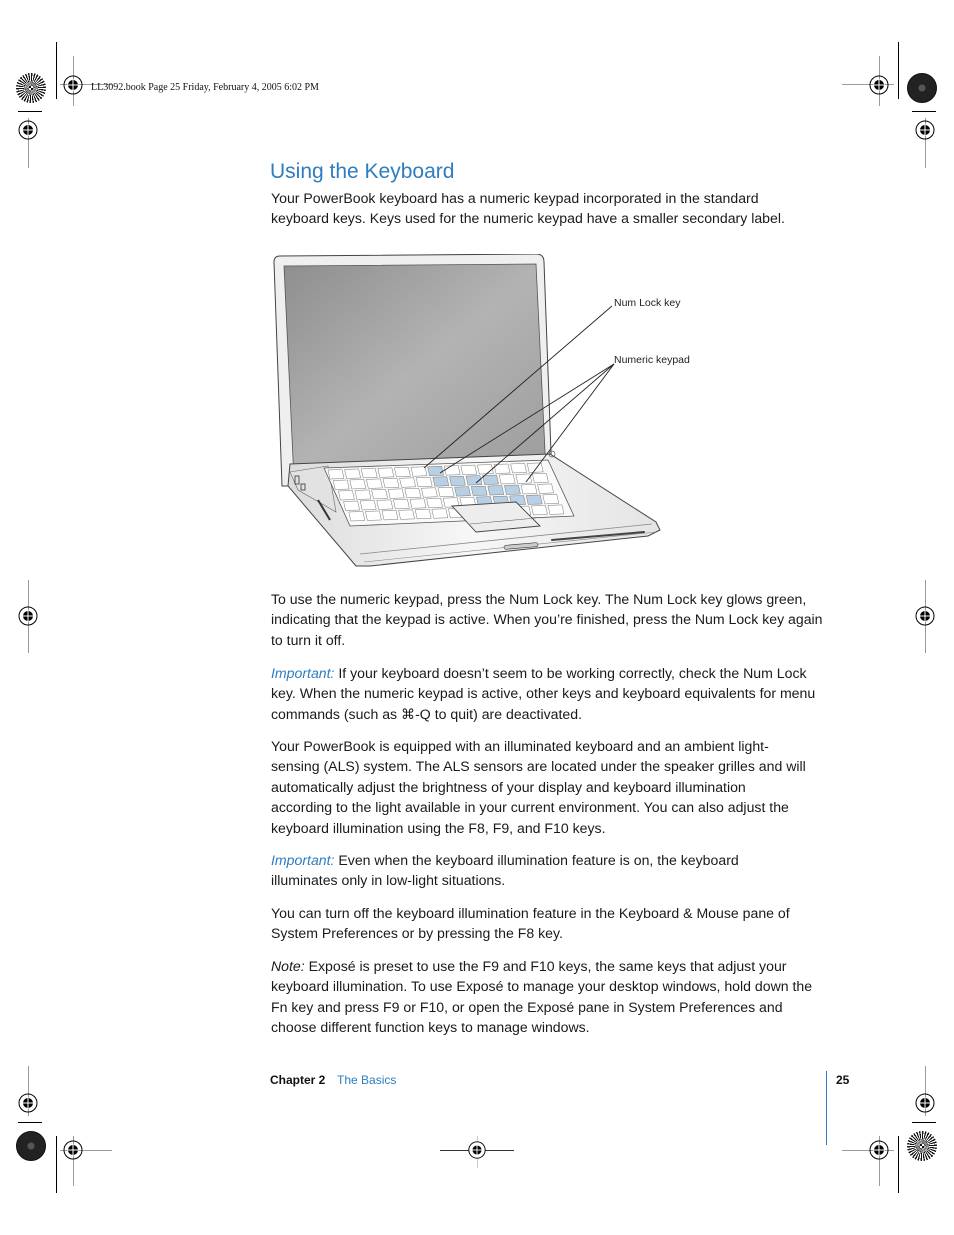 This screenshot has width=954, height=1235. I want to click on page-number: 25, so click(843, 1080).